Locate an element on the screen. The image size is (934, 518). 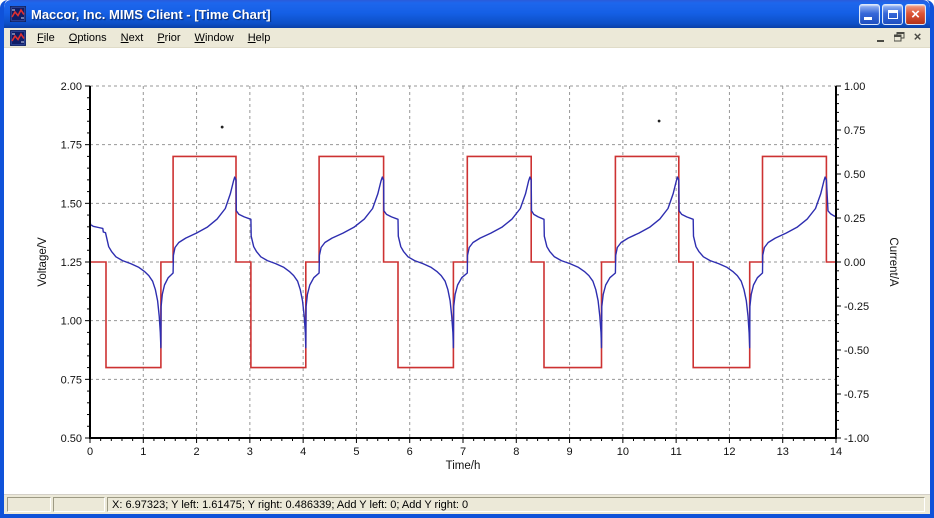
x-tick-label: 9 is located at coordinates (570, 452).